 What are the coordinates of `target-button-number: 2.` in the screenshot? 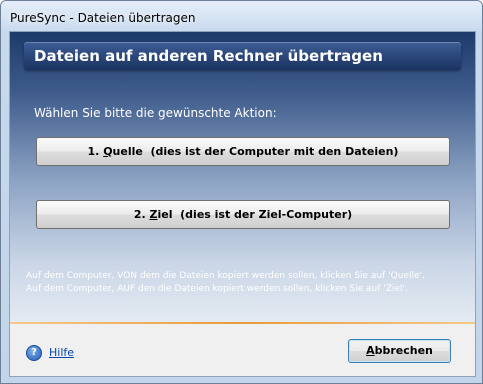 It's located at (141, 214).